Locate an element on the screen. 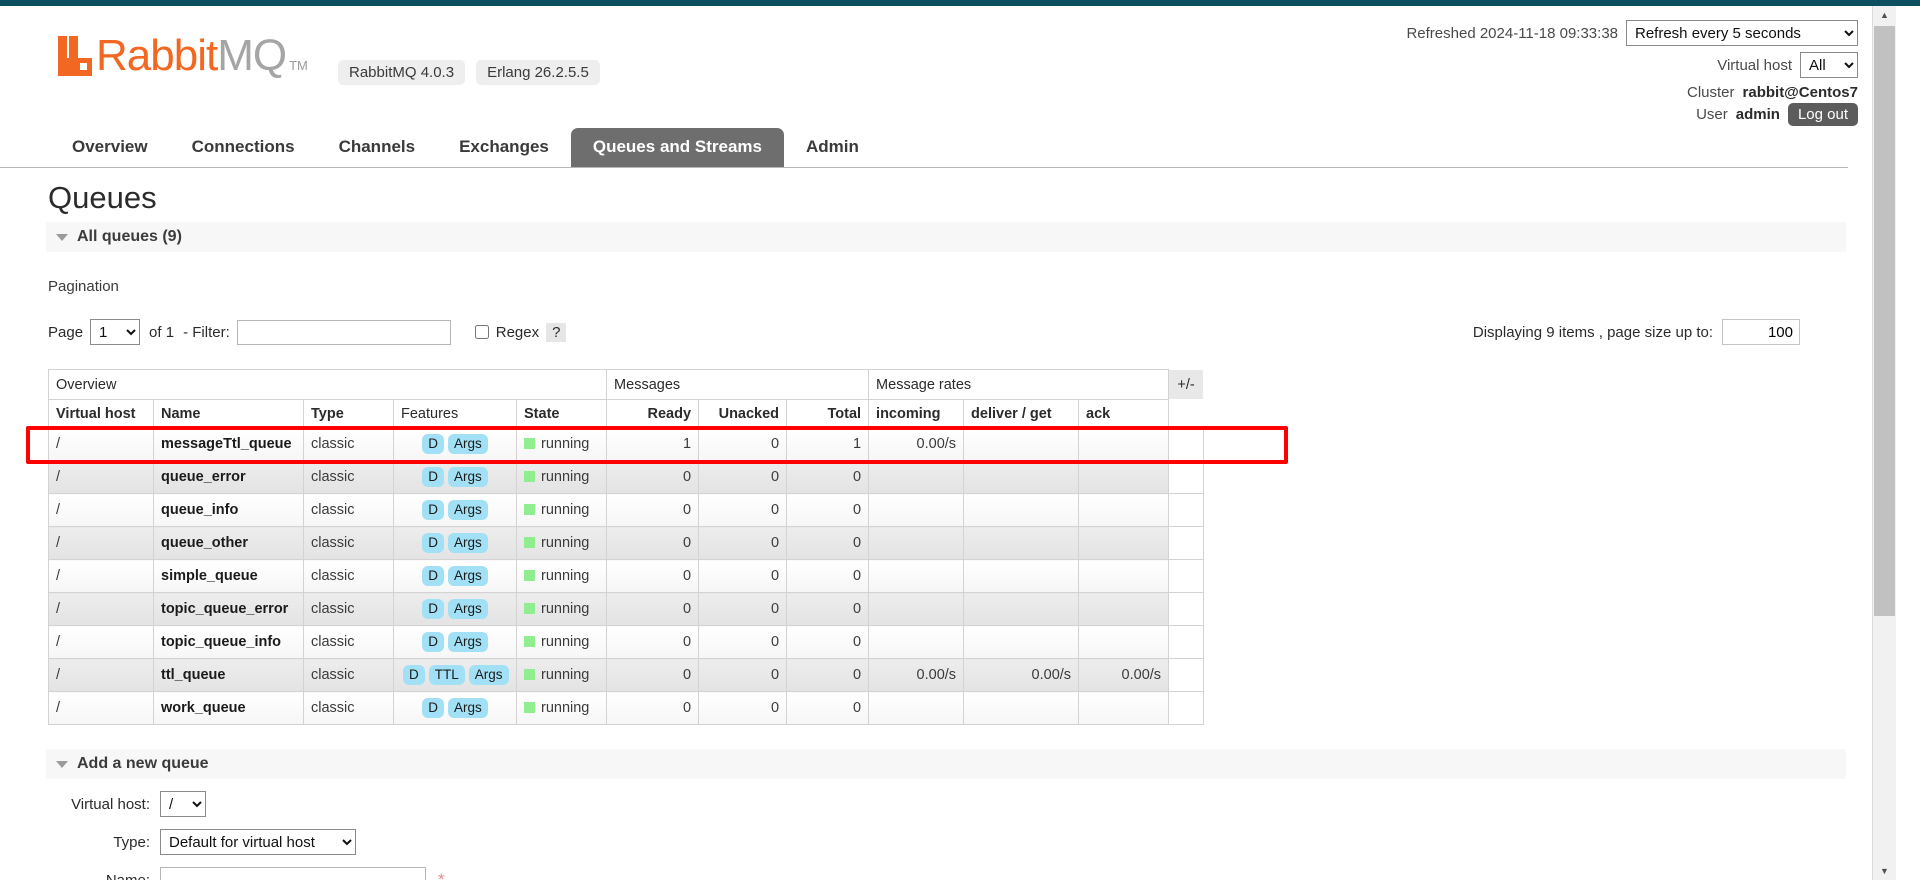  regex-checkbox is located at coordinates (481, 332).